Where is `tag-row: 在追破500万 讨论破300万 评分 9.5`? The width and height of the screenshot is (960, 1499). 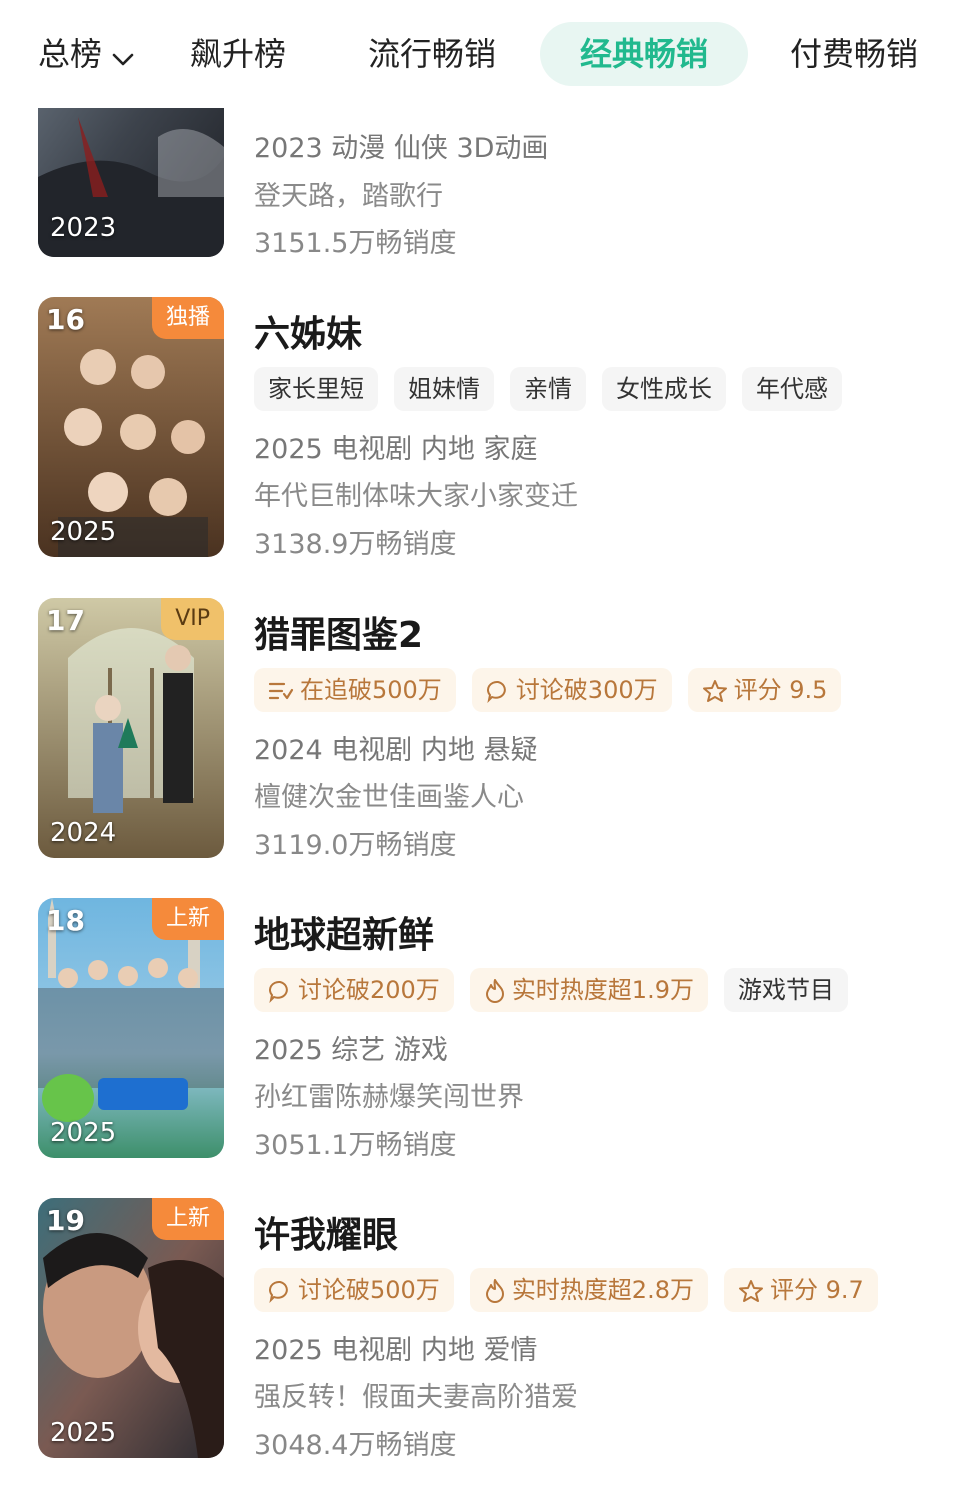 tag-row: 在追破500万 讨论破300万 评分 9.5 is located at coordinates (555, 690).